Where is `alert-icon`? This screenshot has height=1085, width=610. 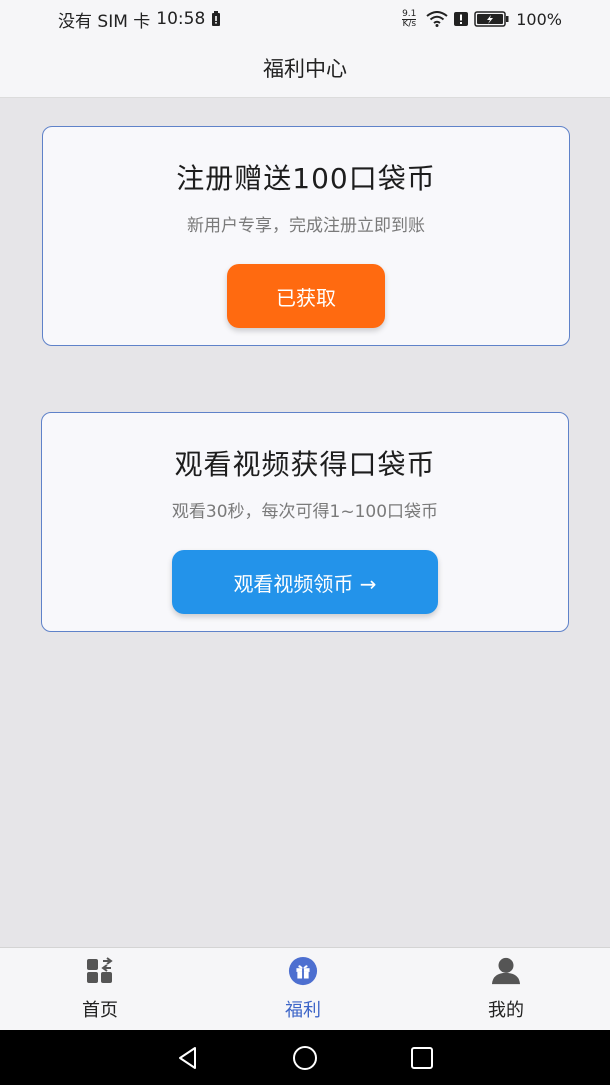 alert-icon is located at coordinates (461, 19).